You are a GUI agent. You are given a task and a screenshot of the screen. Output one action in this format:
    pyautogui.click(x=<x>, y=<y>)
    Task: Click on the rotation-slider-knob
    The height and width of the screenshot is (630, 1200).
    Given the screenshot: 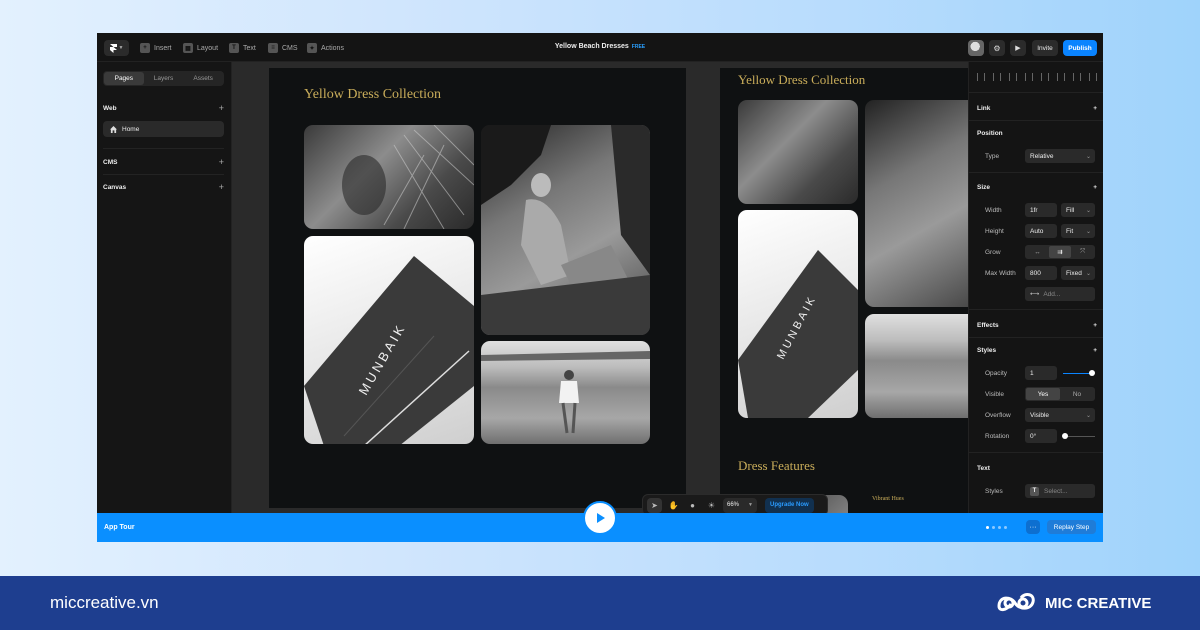 What is the action you would take?
    pyautogui.click(x=1065, y=436)
    